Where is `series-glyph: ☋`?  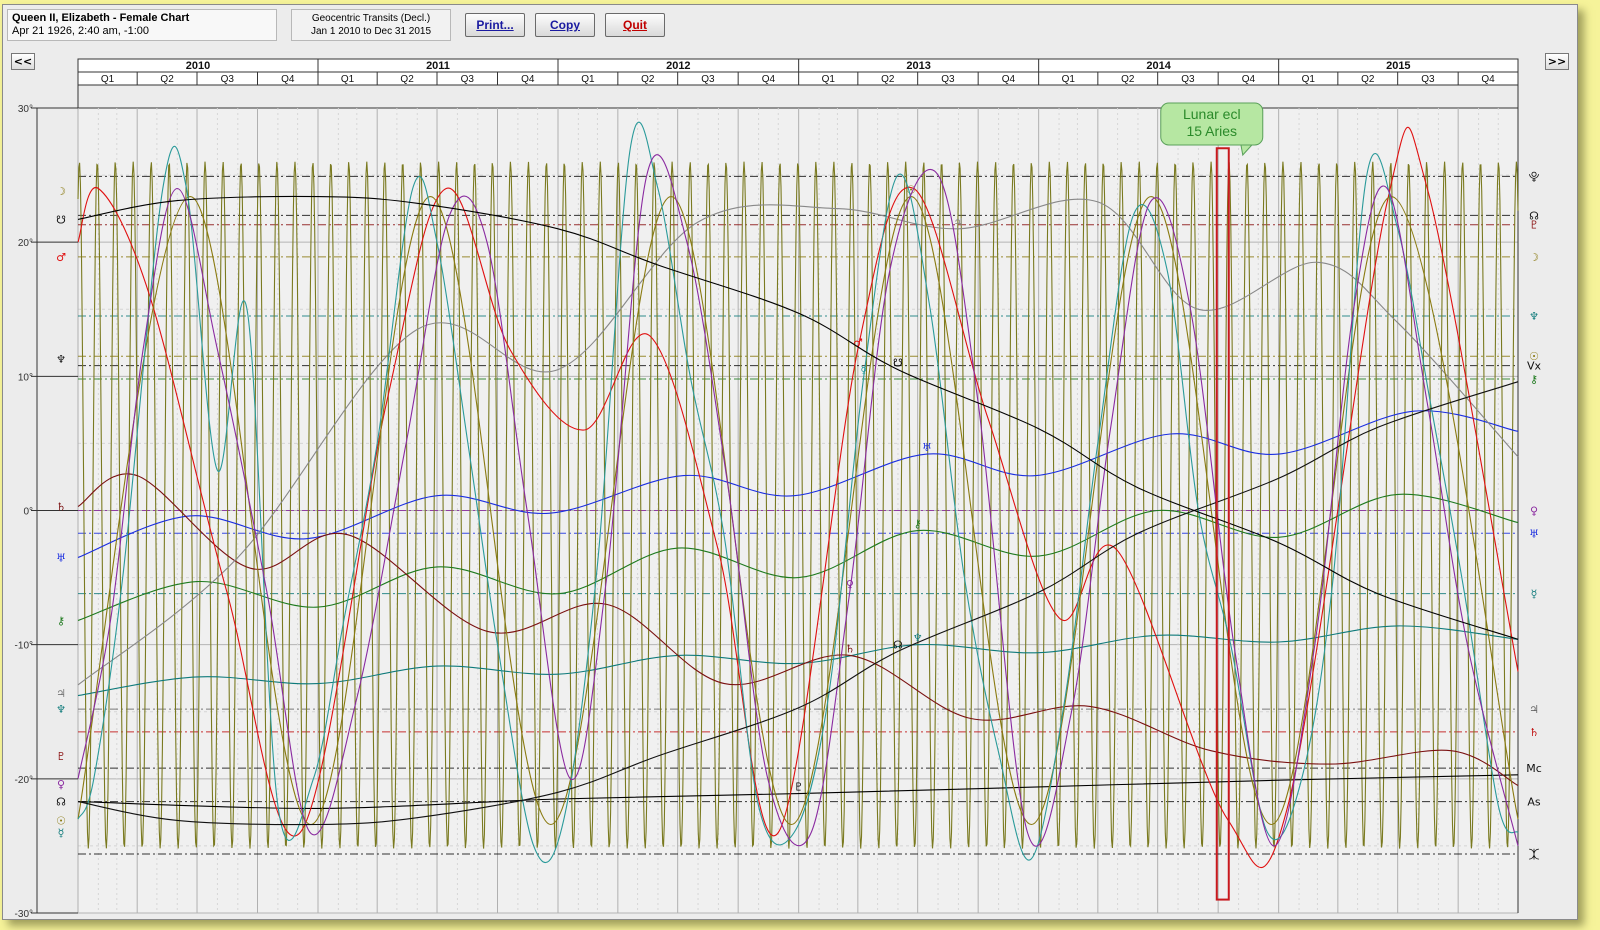
series-glyph: ☋ is located at coordinates (898, 363).